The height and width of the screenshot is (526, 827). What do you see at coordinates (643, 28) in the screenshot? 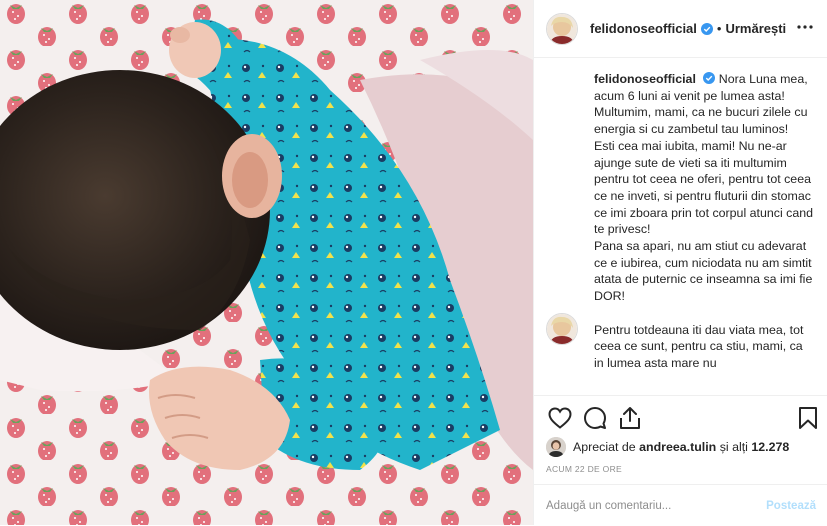
I see `author-username: felidonoseofficial` at bounding box center [643, 28].